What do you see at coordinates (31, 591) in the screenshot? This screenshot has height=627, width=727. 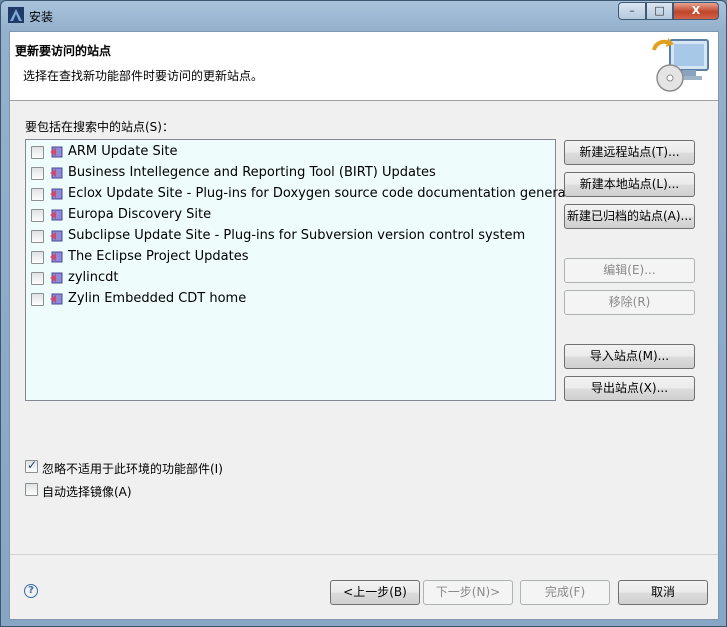 I see `help-icon: ?` at bounding box center [31, 591].